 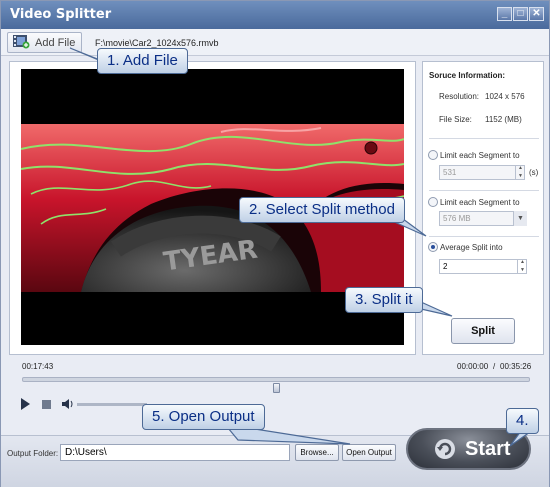 What do you see at coordinates (520, 14) in the screenshot?
I see `maximize-button: □` at bounding box center [520, 14].